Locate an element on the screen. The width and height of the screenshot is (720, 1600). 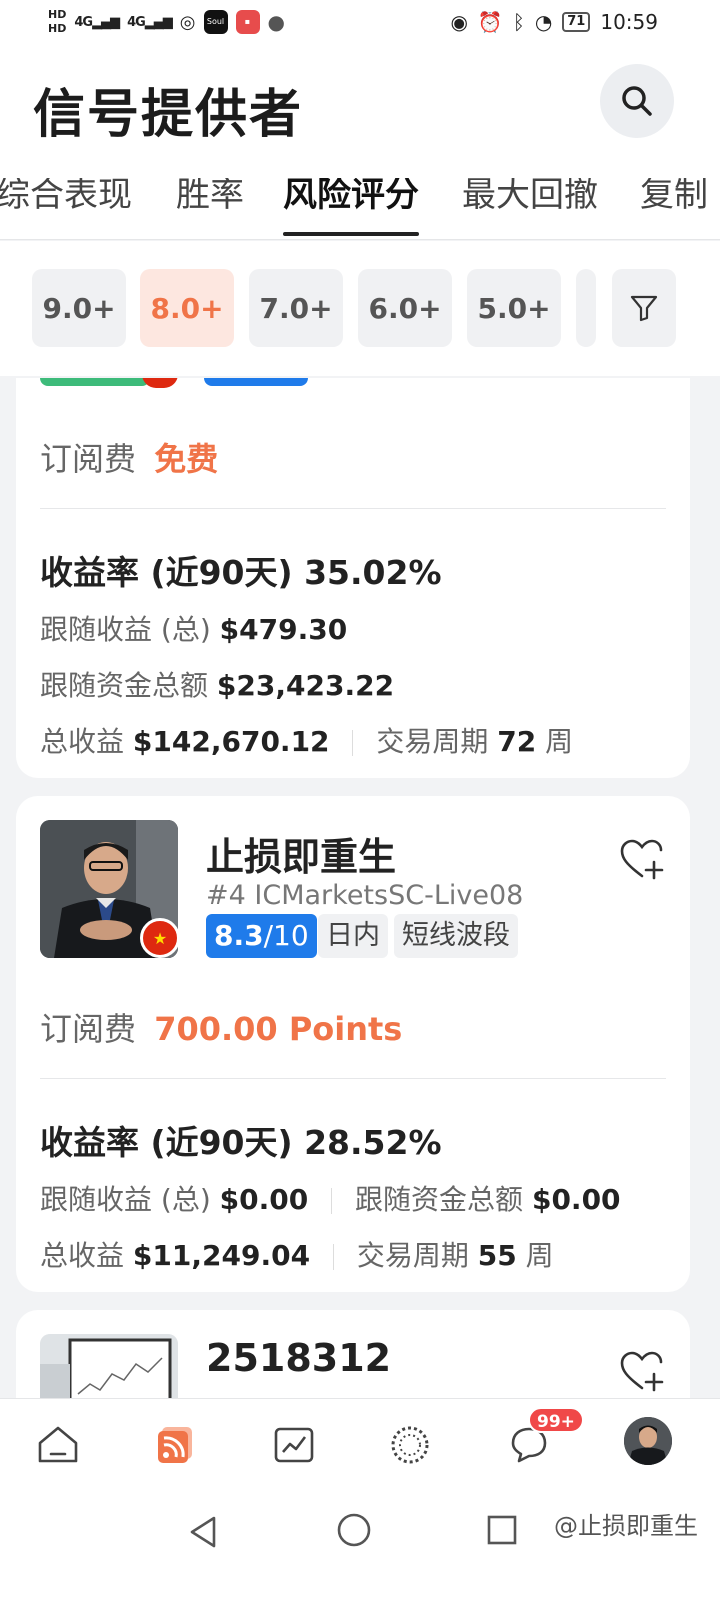
filter-button is located at coordinates (644, 308).